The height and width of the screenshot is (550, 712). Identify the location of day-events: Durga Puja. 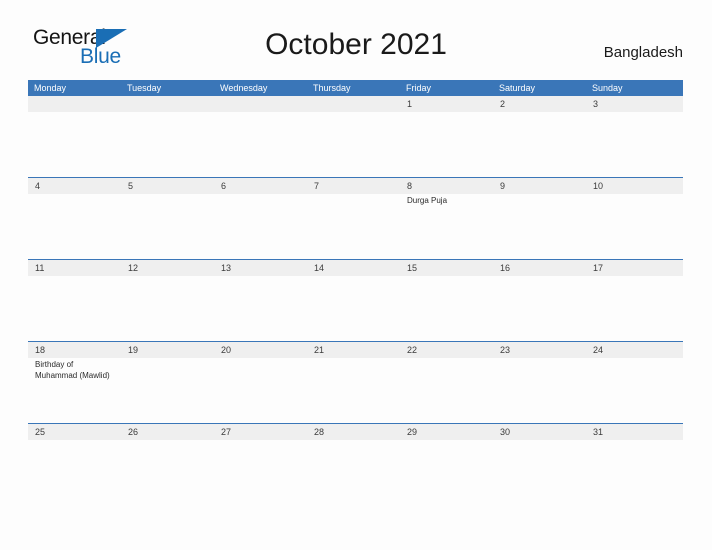
(446, 226).